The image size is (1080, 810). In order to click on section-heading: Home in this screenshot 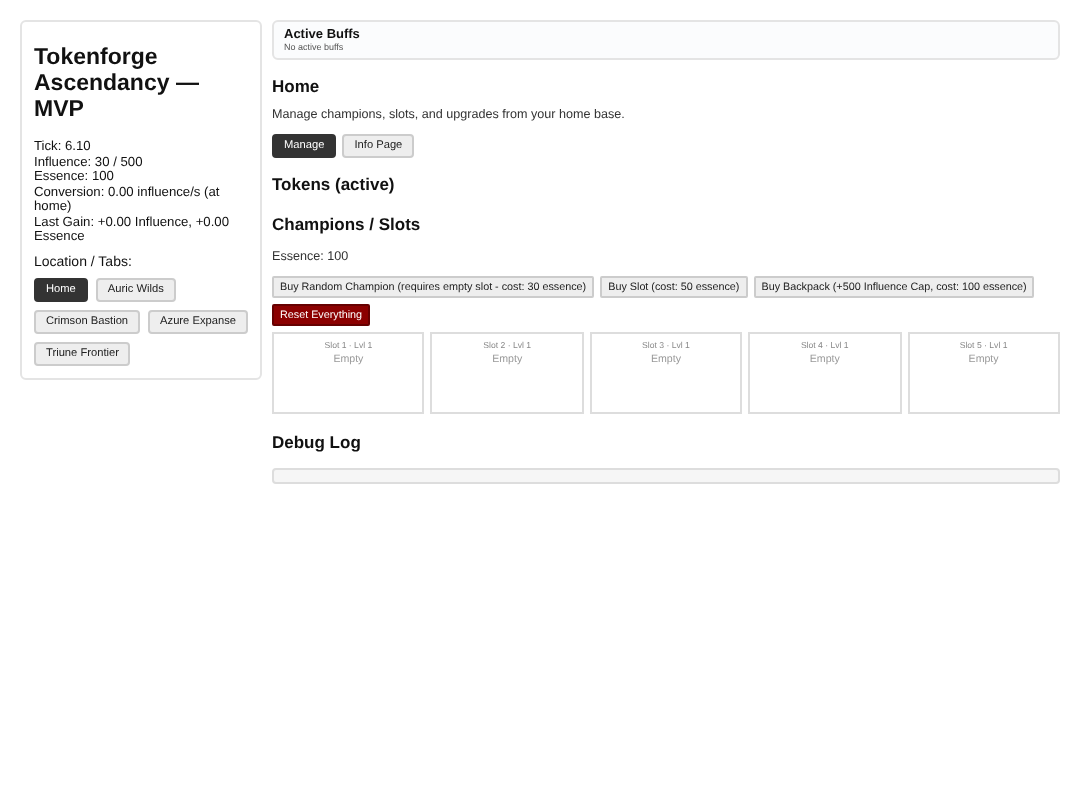, I will do `click(297, 86)`.